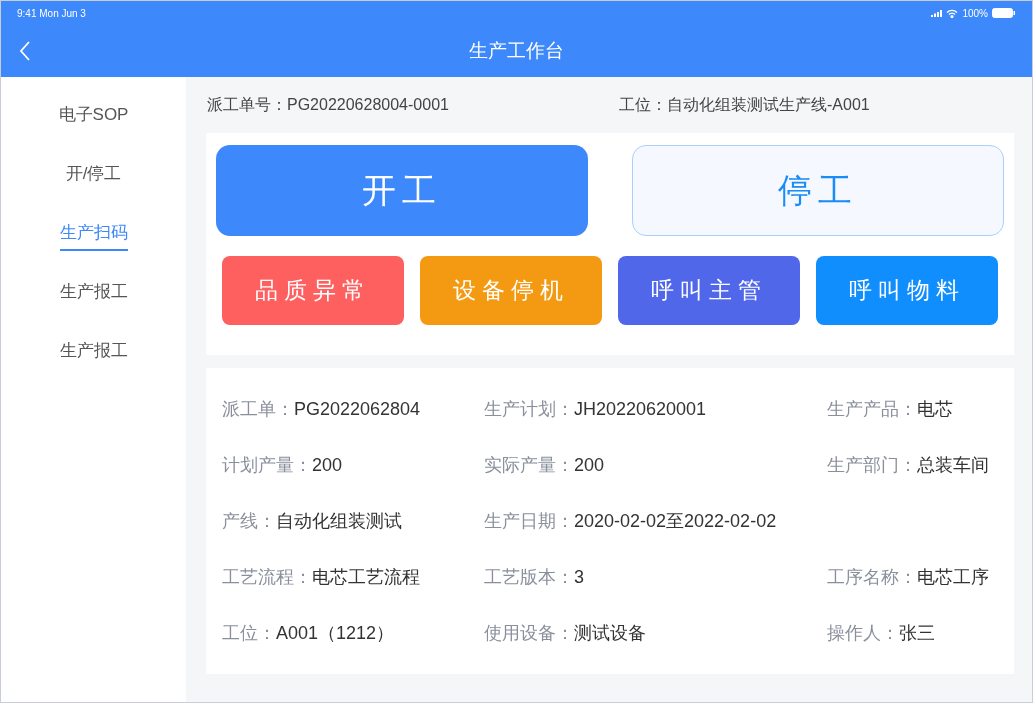 This screenshot has height=703, width=1033. Describe the element at coordinates (25, 51) in the screenshot. I see `back-icon` at that location.